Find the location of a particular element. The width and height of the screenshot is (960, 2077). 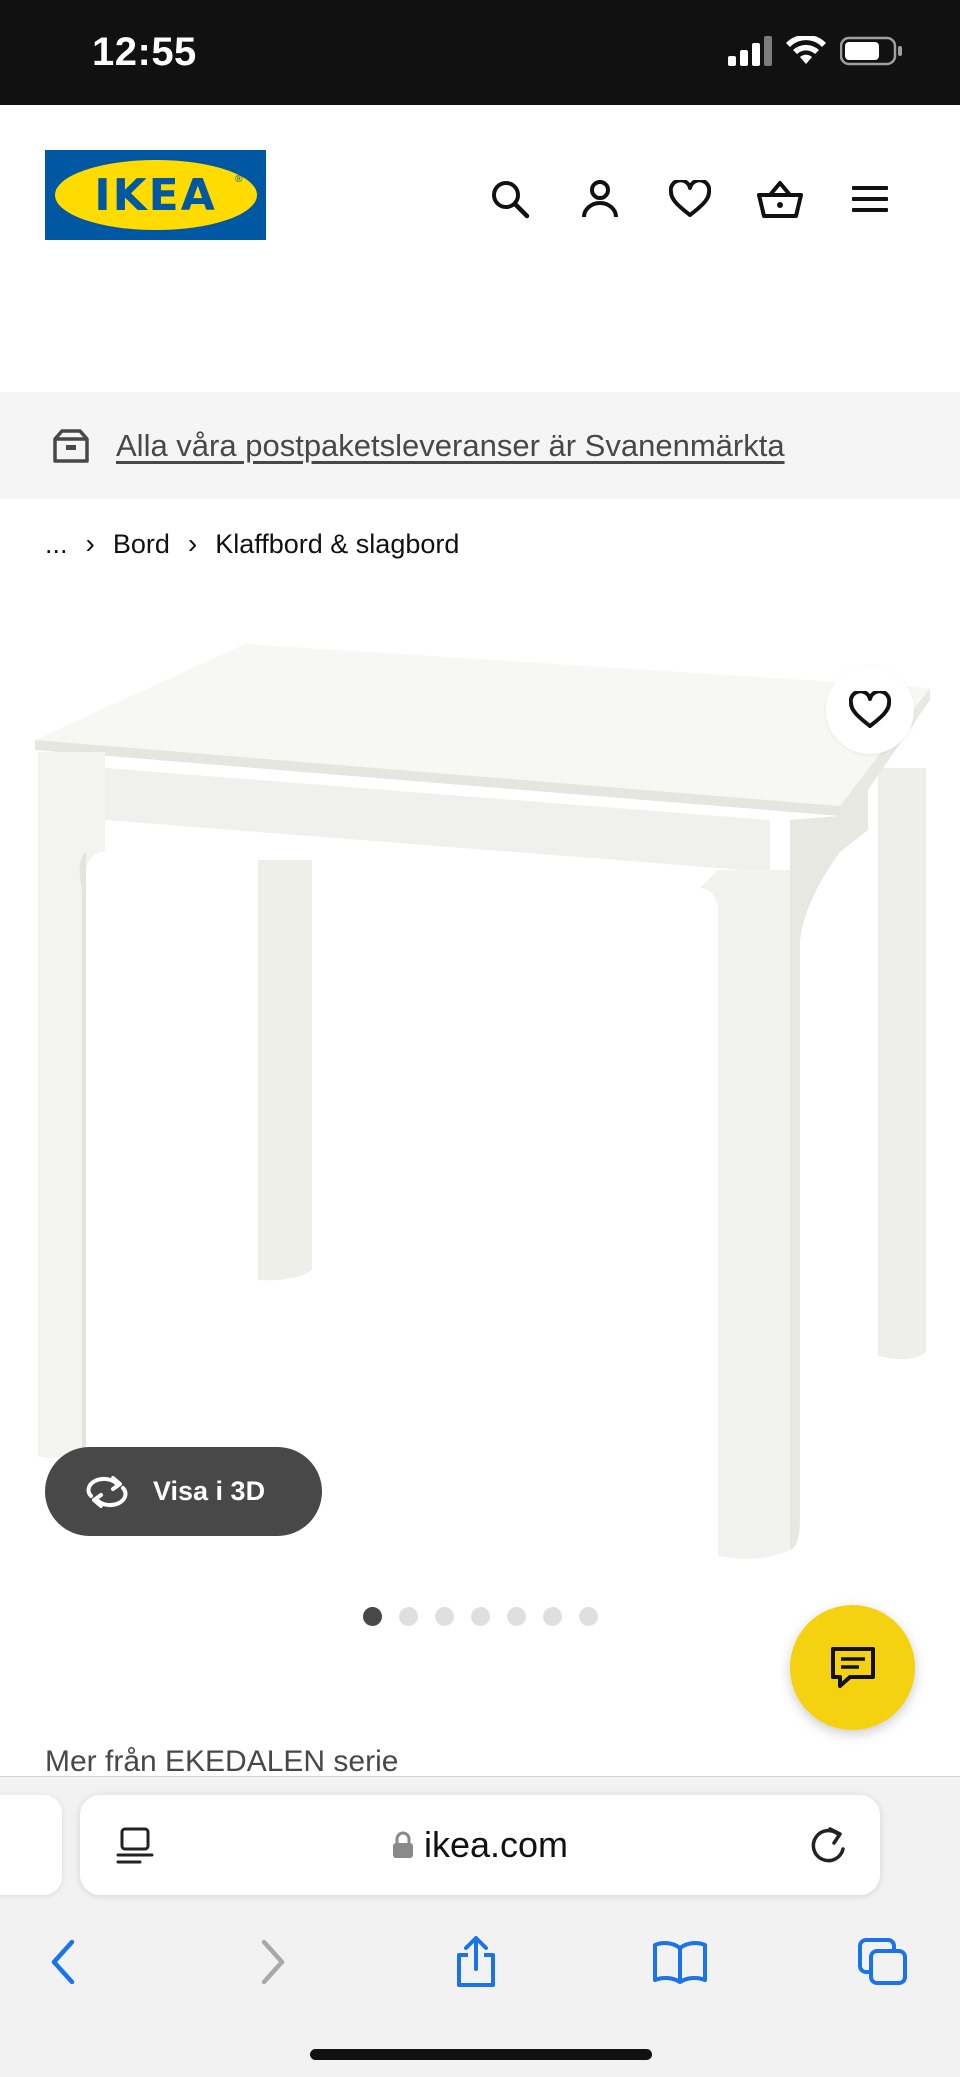

tabs-icon is located at coordinates (882, 1961).